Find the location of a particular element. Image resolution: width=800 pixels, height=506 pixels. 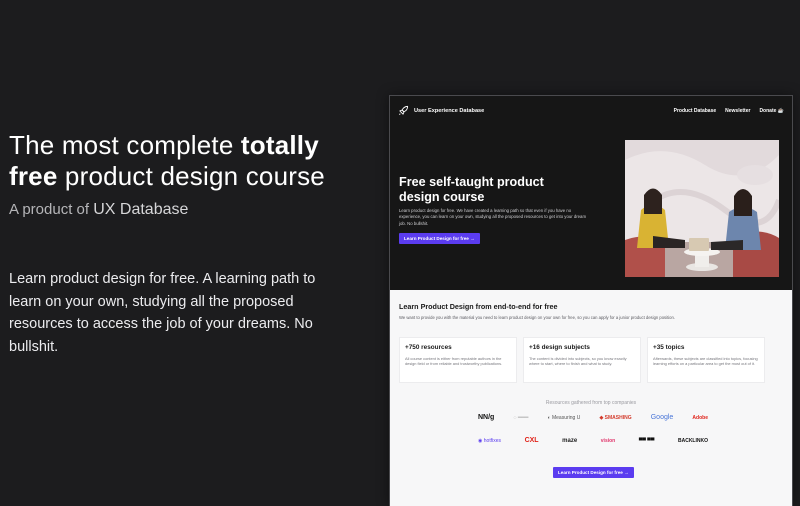

logo-smashing: ◆ SMASHING is located at coordinates (615, 417).